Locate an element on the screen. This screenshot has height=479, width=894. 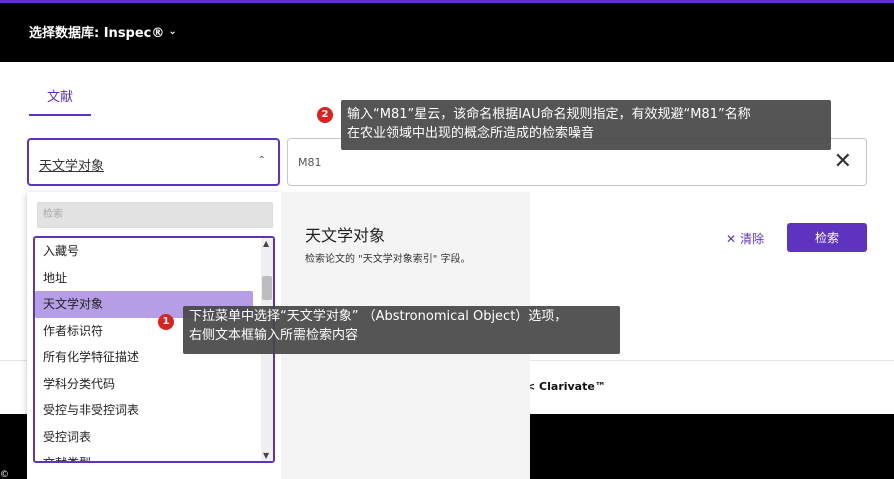
footer-copyright: © is located at coordinates (4, 474).